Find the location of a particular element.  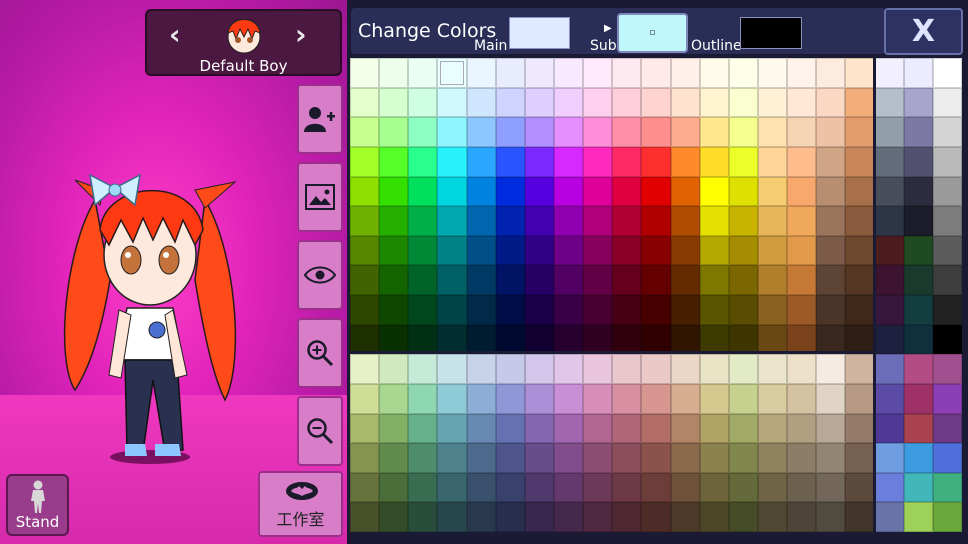

character-figure is located at coordinates (150, 315).